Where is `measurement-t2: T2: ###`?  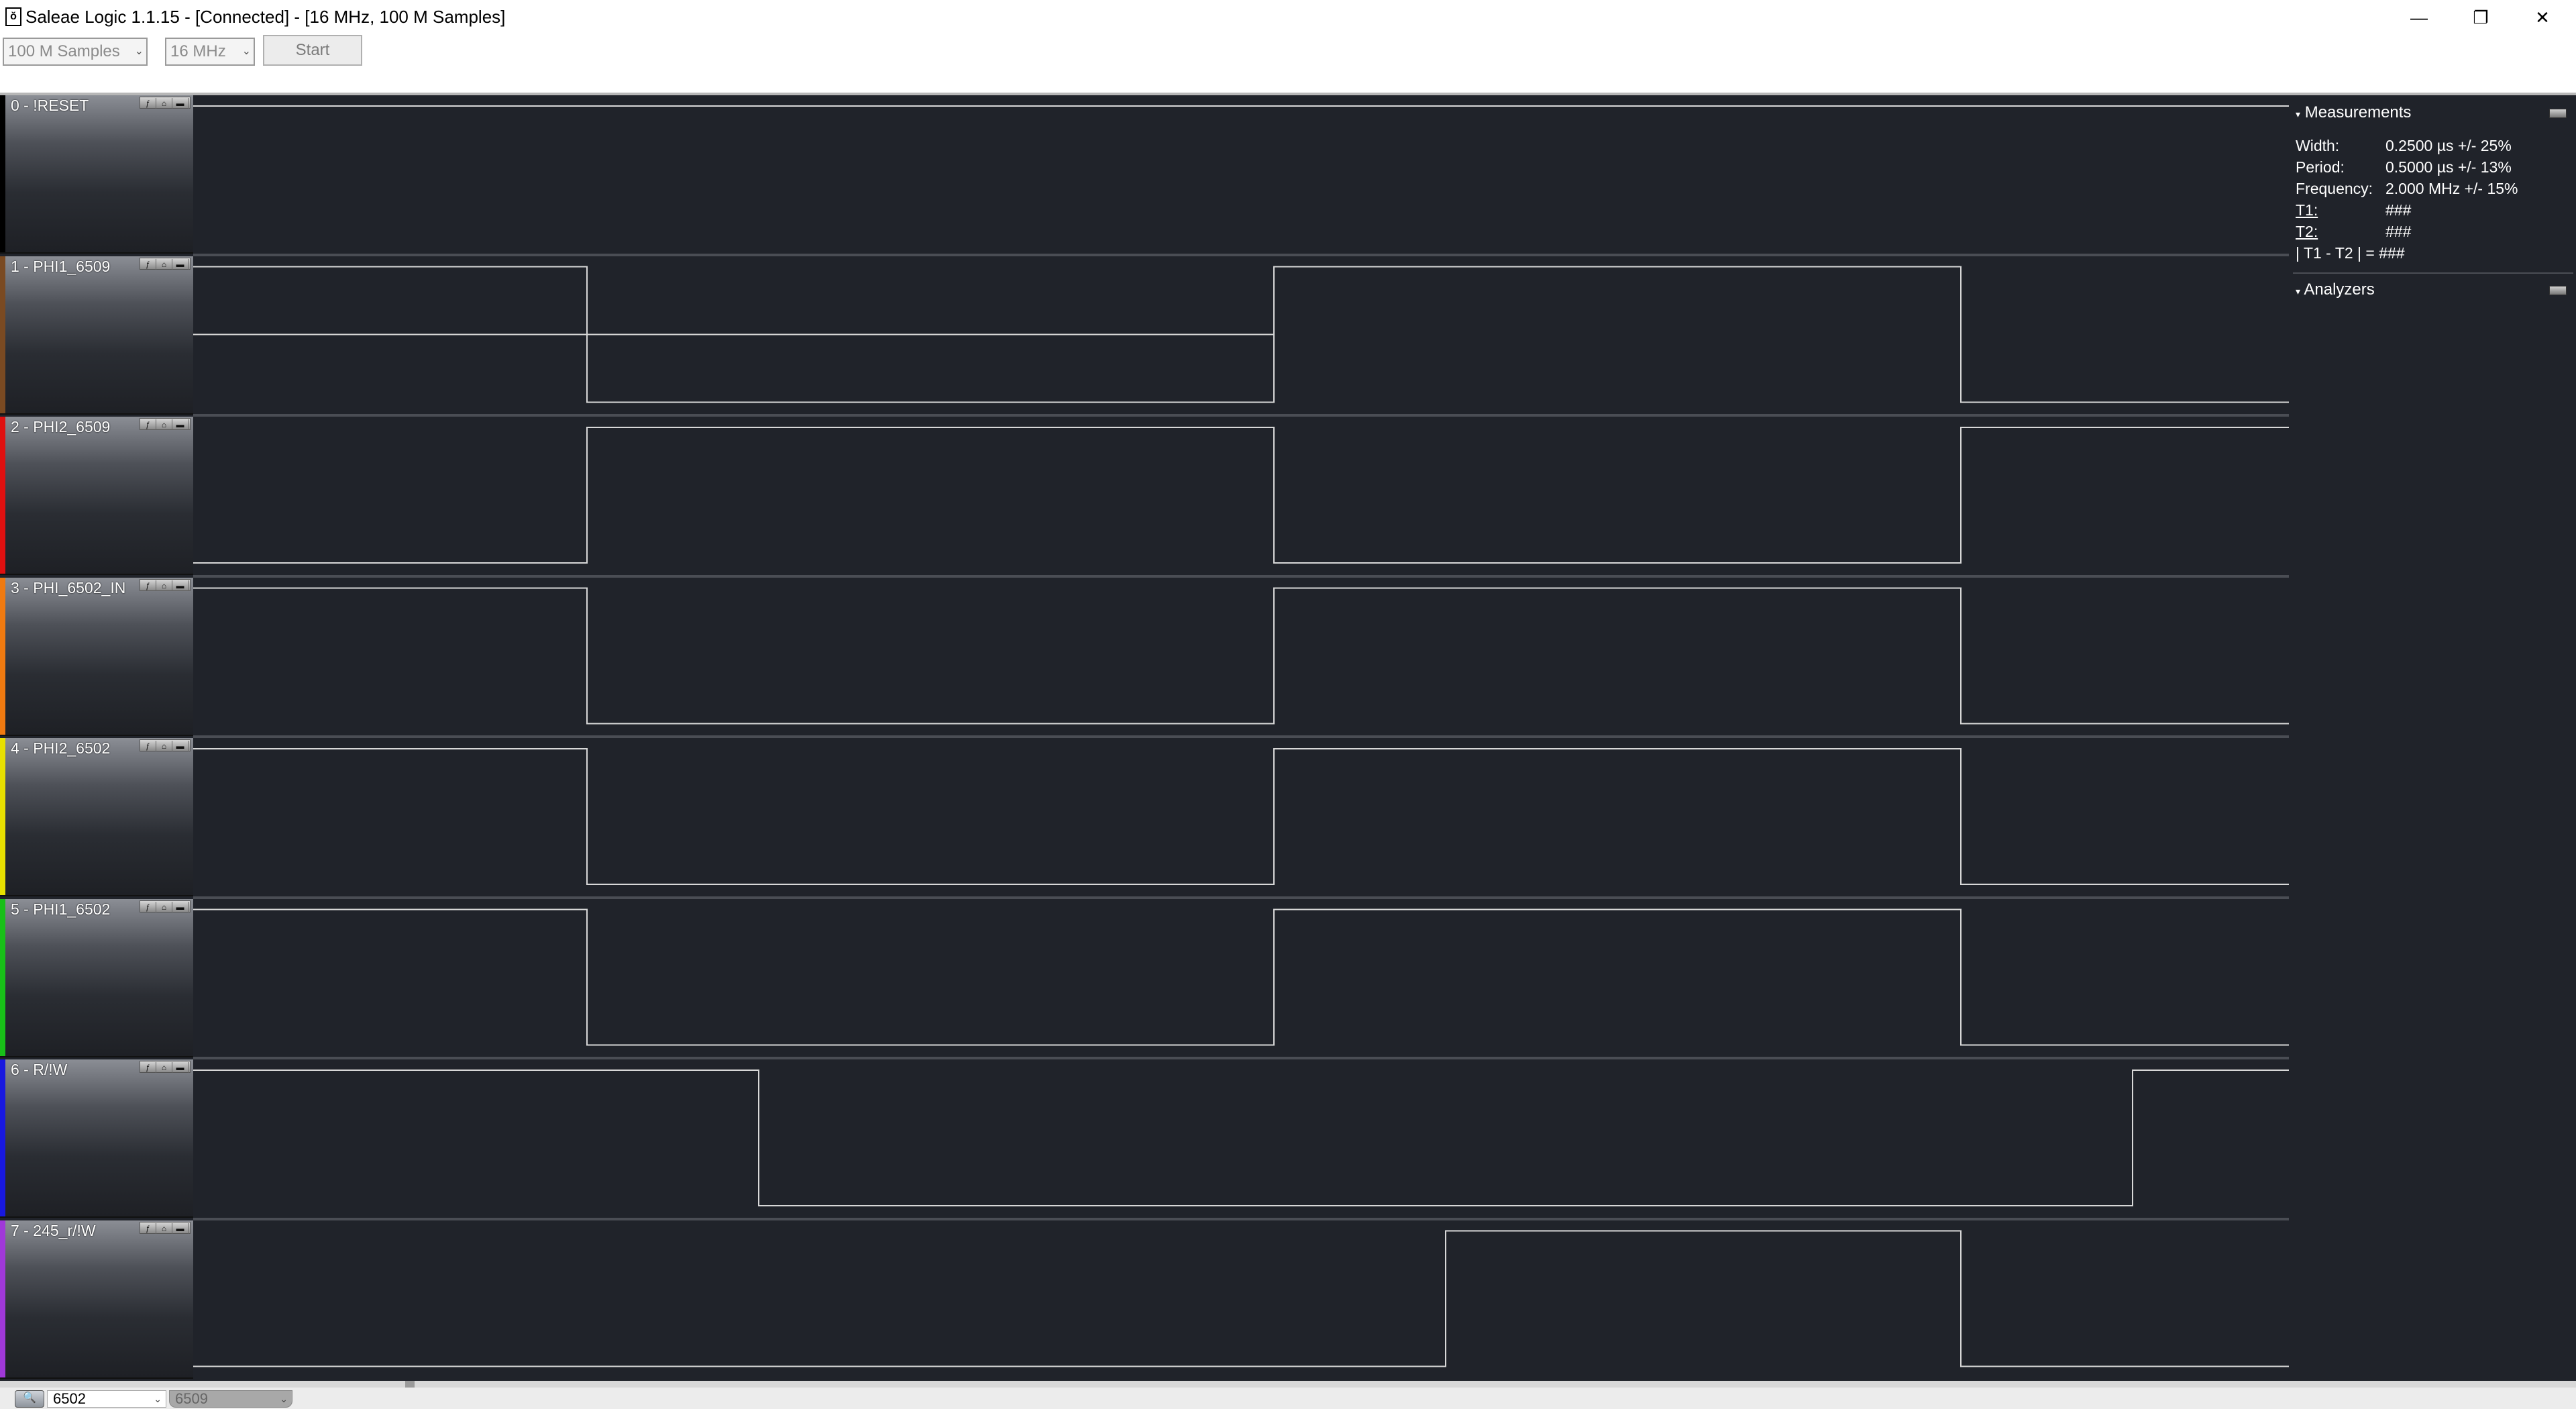 measurement-t2: T2: ### is located at coordinates (2353, 232).